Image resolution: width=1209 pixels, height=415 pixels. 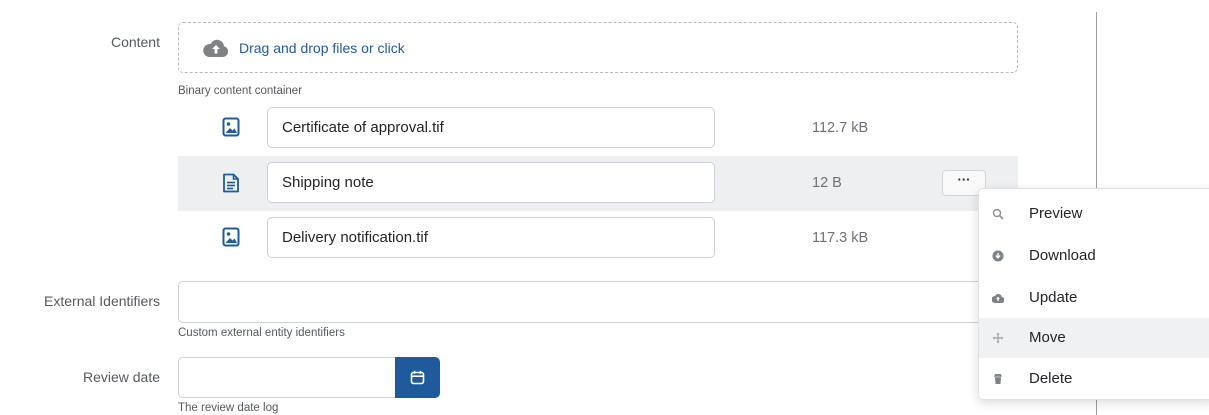 I want to click on review-date-label: Review date, so click(x=121, y=377).